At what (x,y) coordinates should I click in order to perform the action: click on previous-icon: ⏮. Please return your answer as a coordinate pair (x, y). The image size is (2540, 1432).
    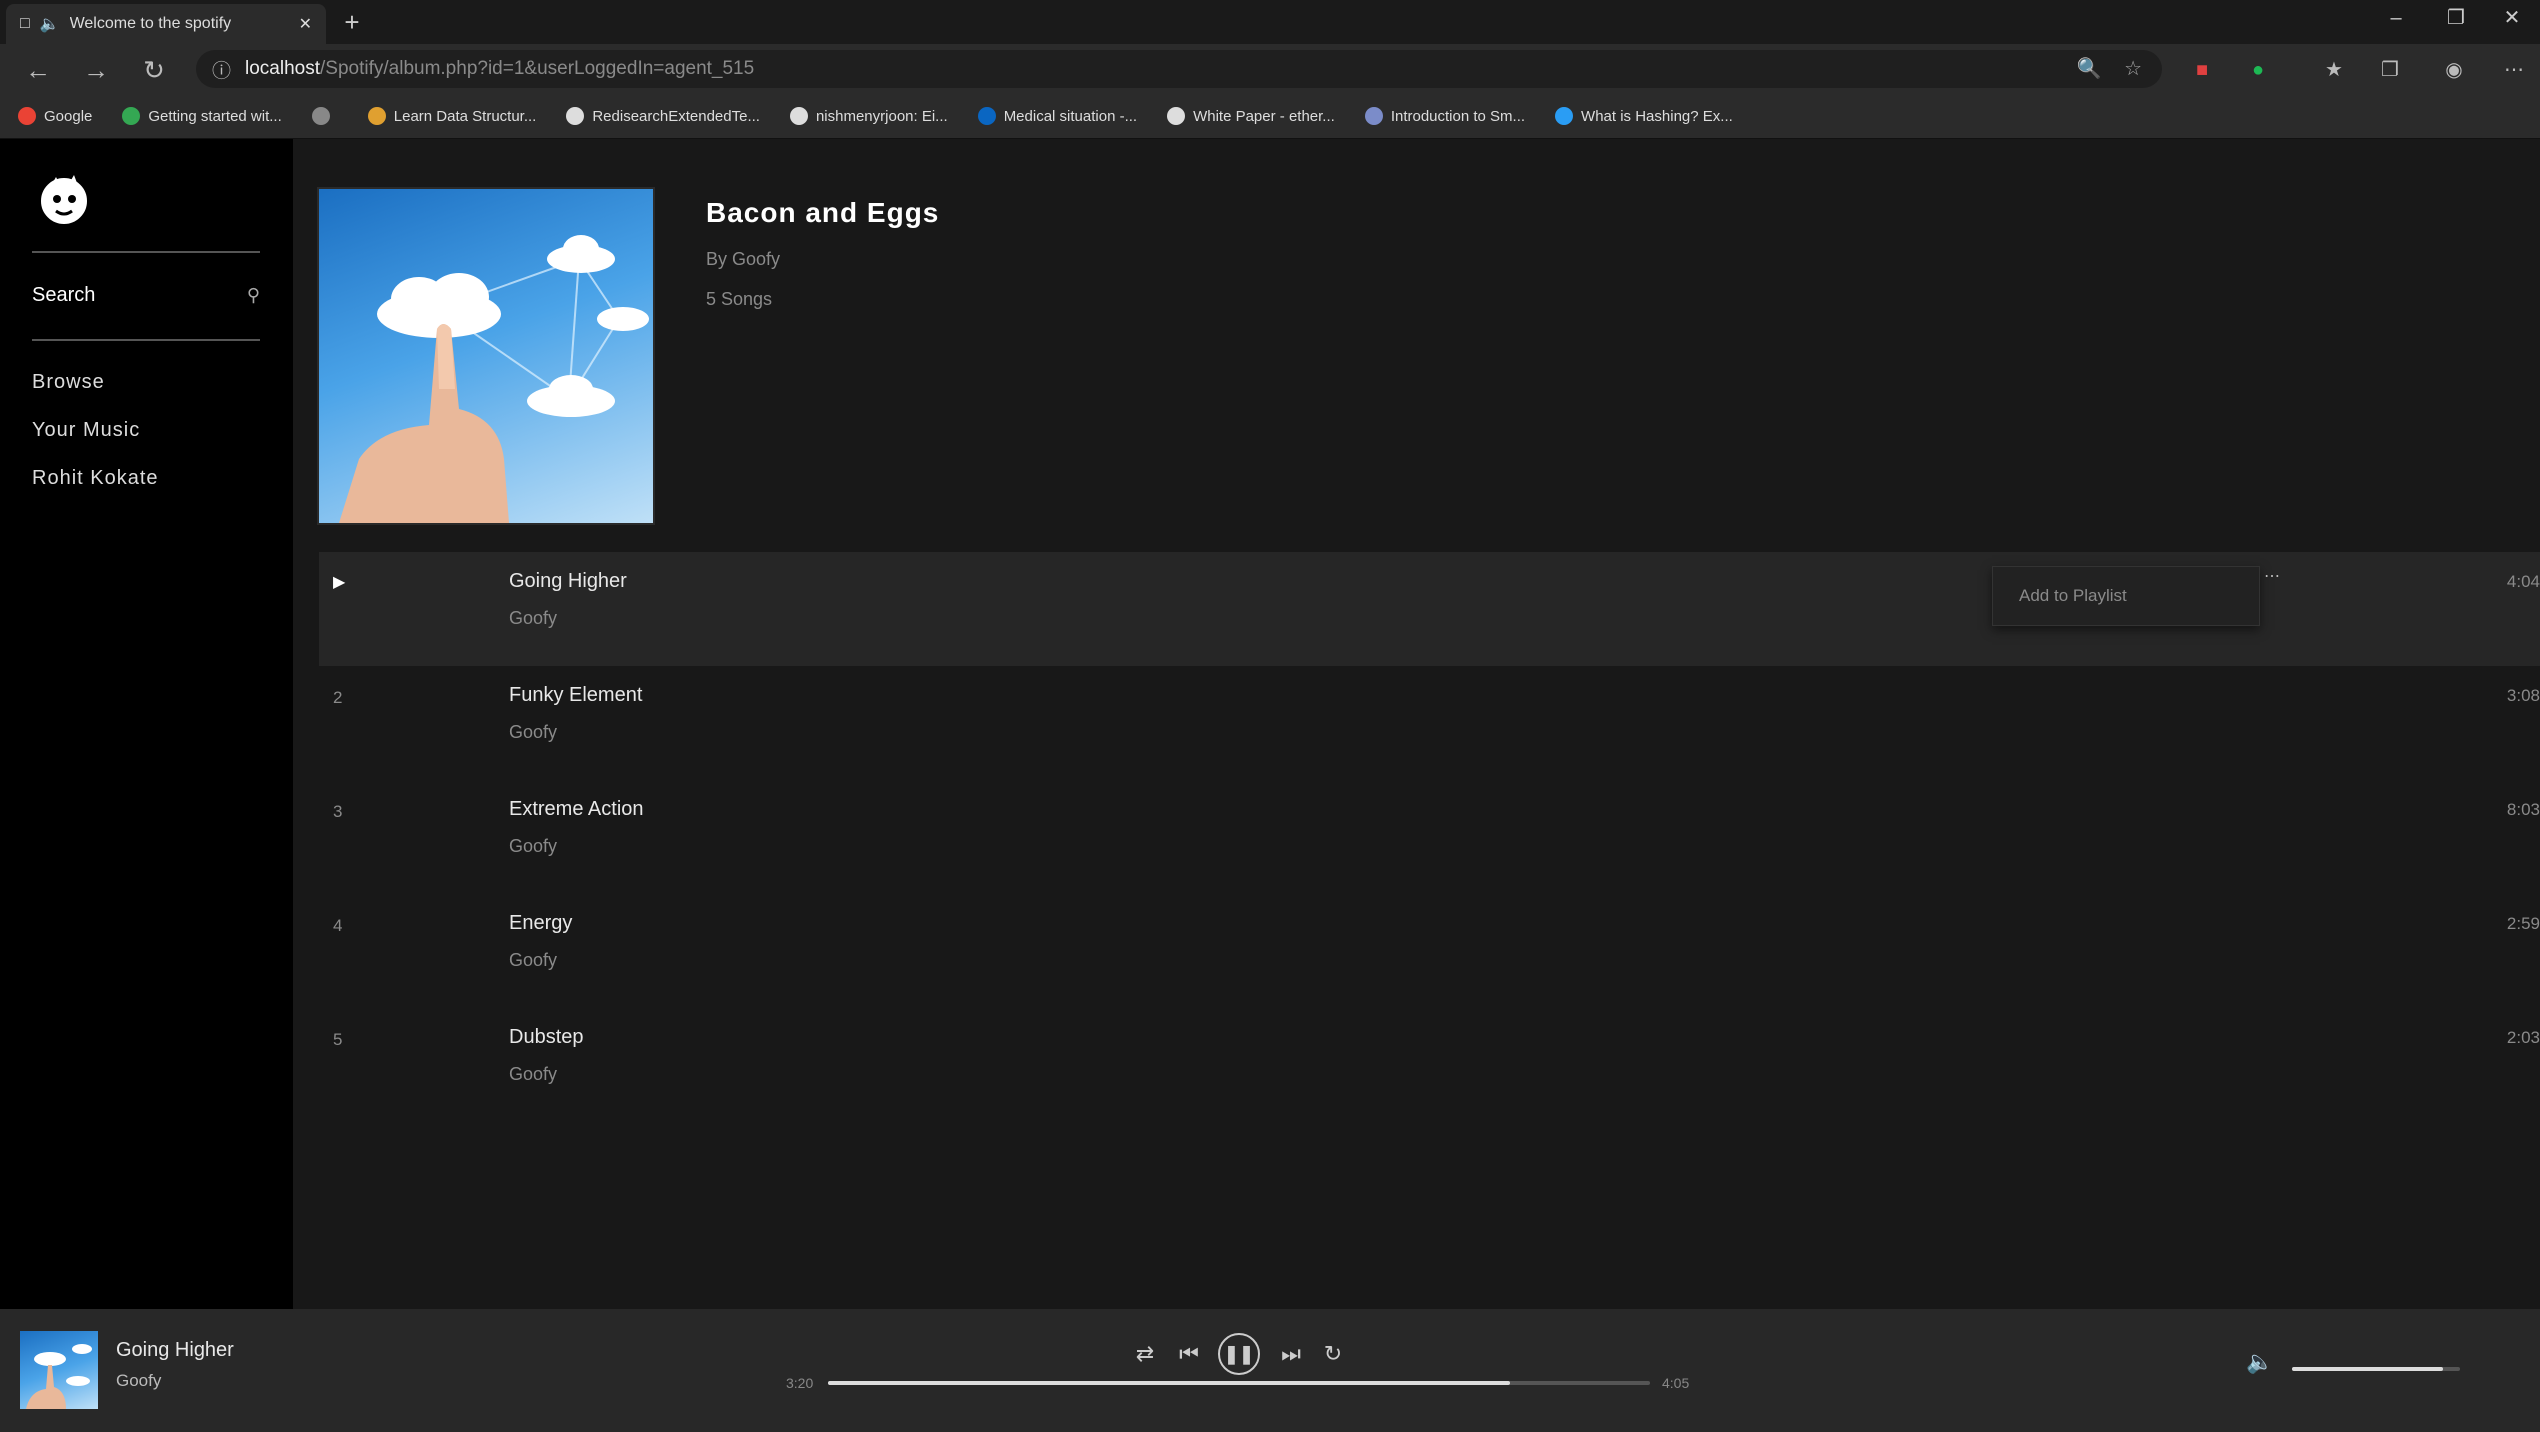
    Looking at the image, I should click on (1189, 1354).